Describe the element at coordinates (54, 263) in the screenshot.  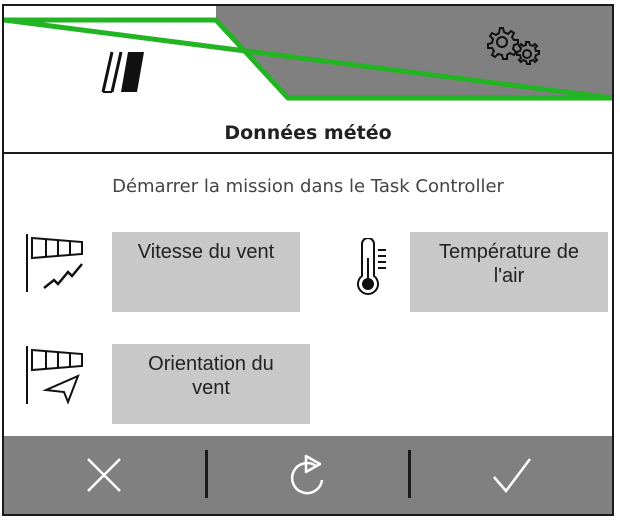
I see `wind-speed-icon` at that location.